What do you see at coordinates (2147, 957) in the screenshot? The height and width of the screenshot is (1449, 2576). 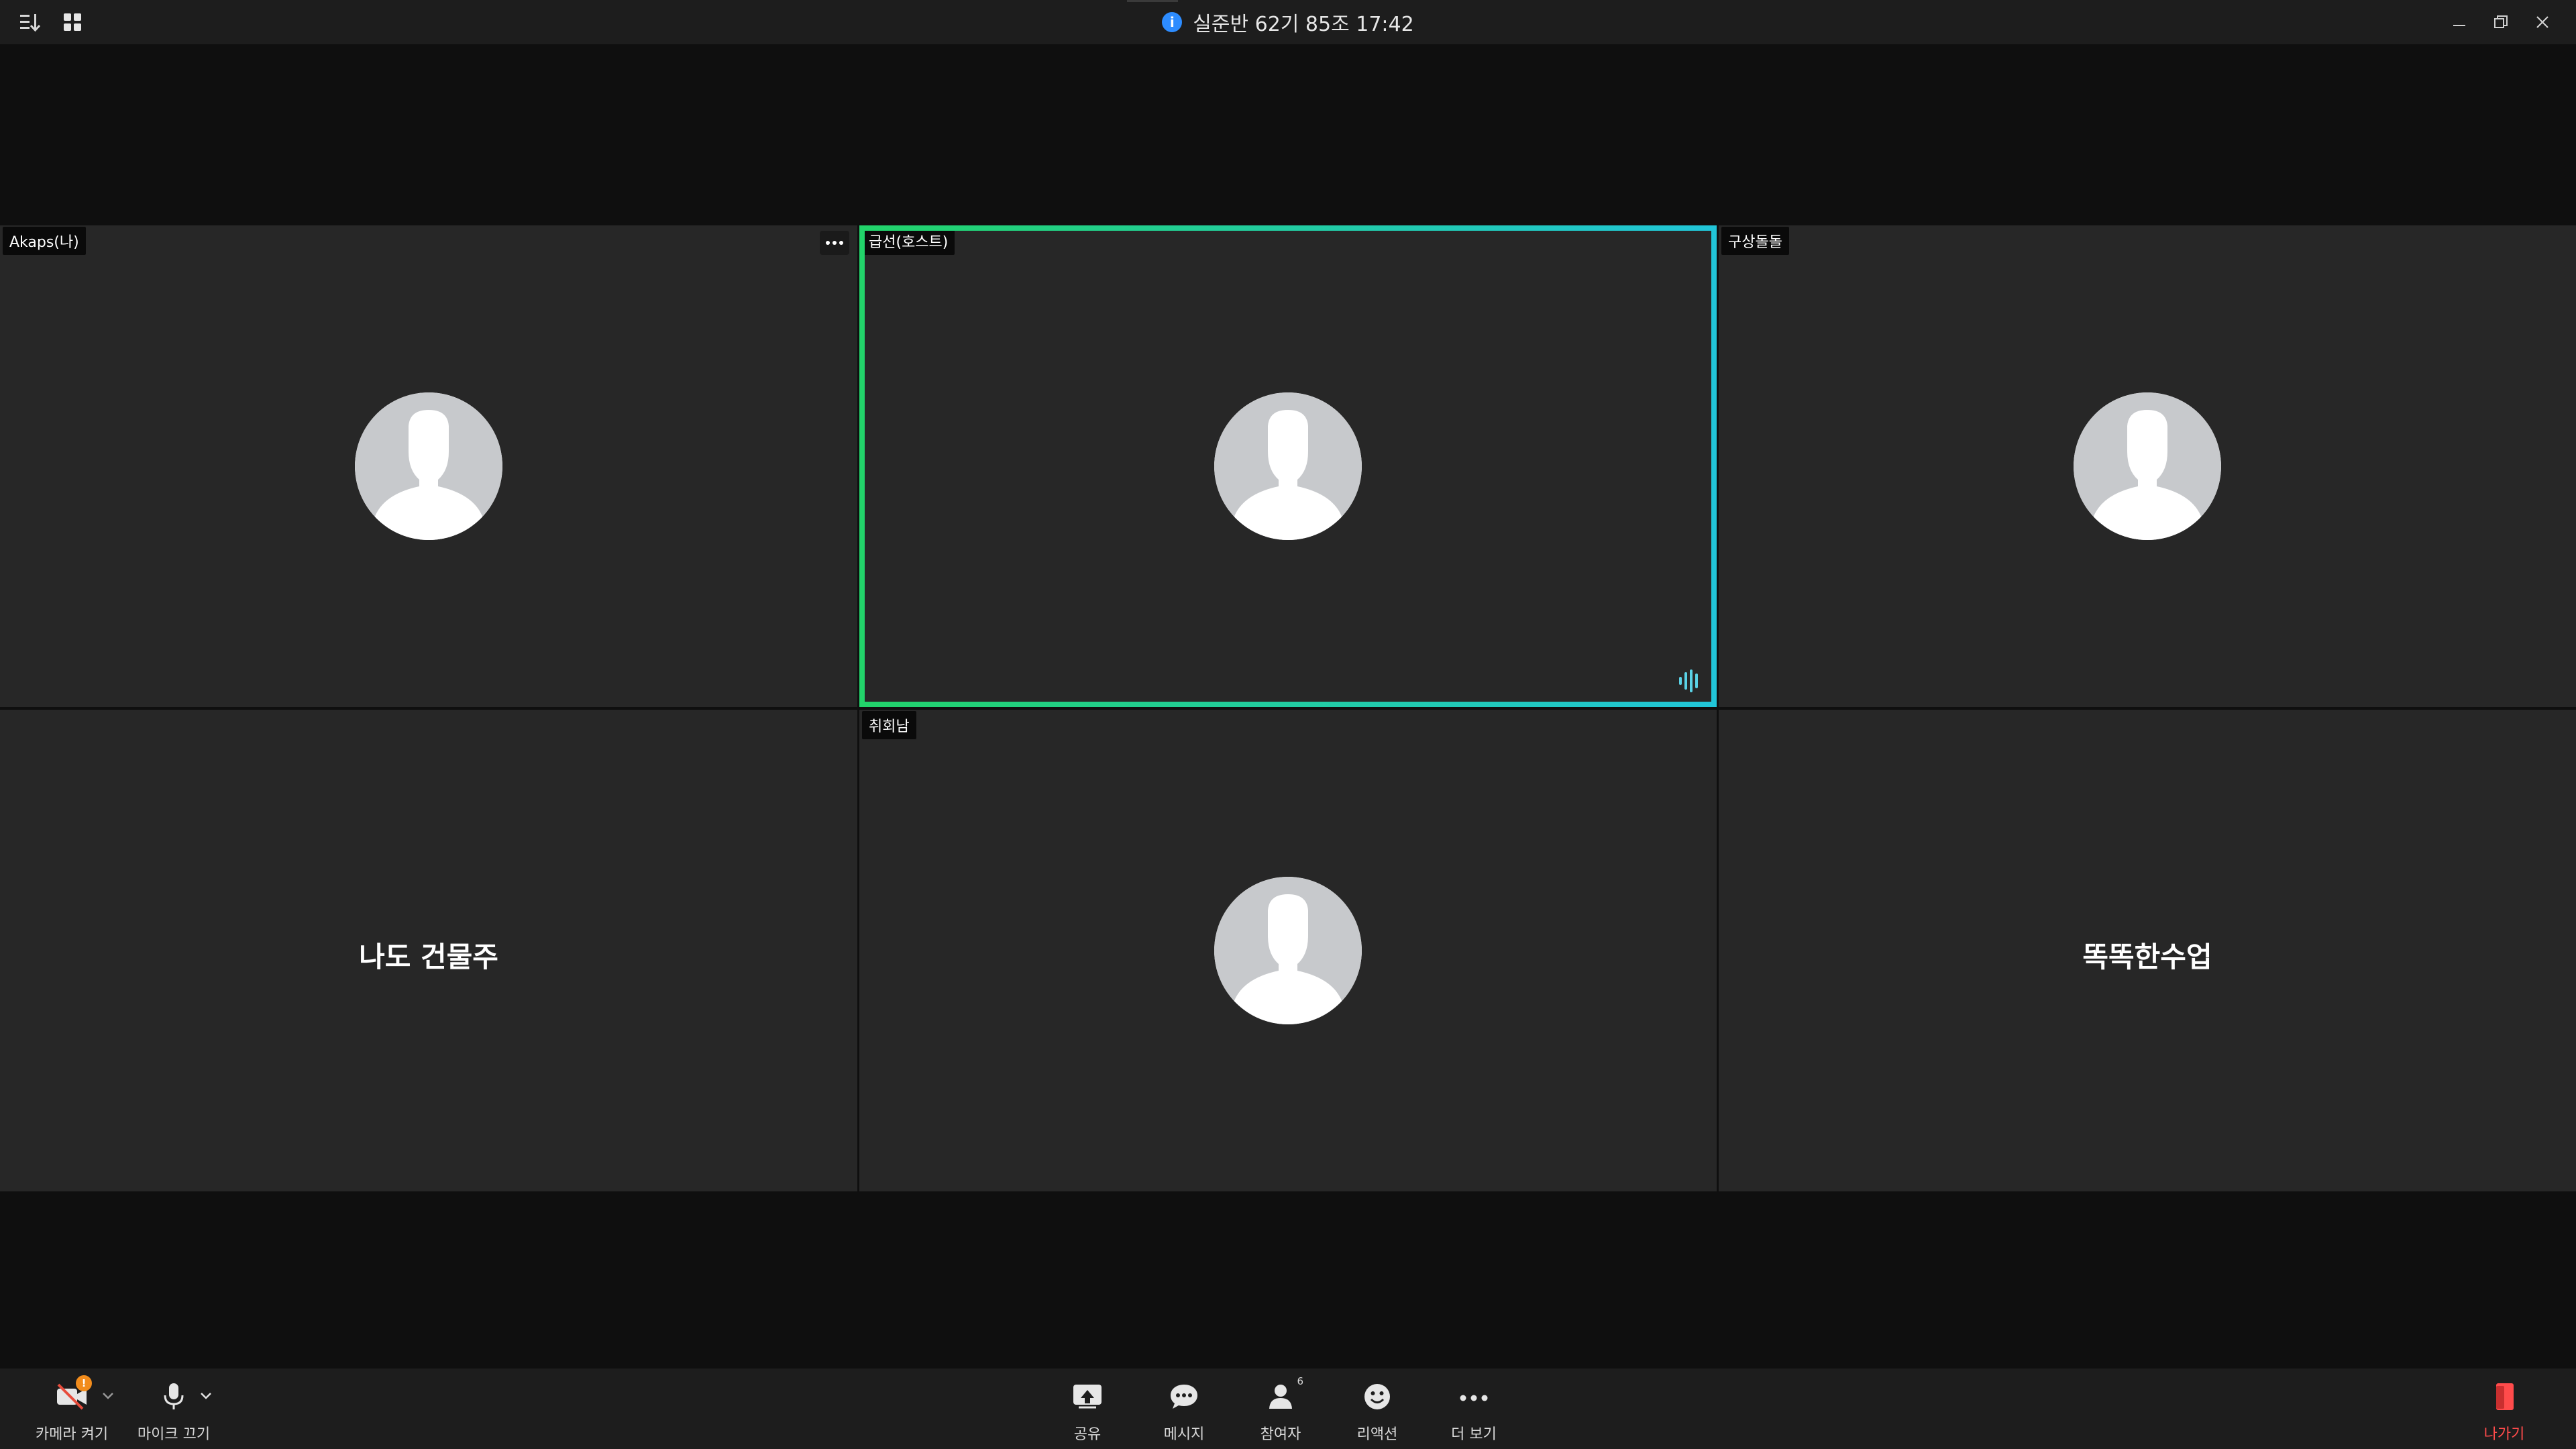 I see `participant-display-name: 똑똑한수업` at bounding box center [2147, 957].